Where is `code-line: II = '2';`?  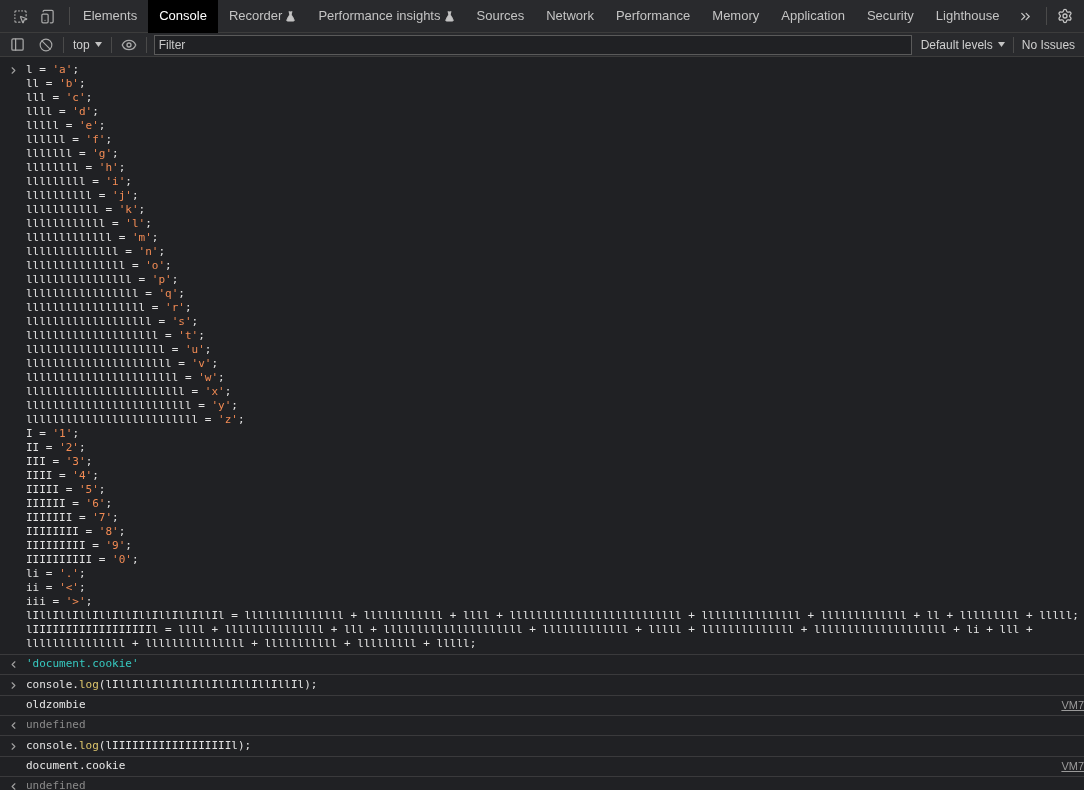 code-line: II = '2'; is located at coordinates (56, 448).